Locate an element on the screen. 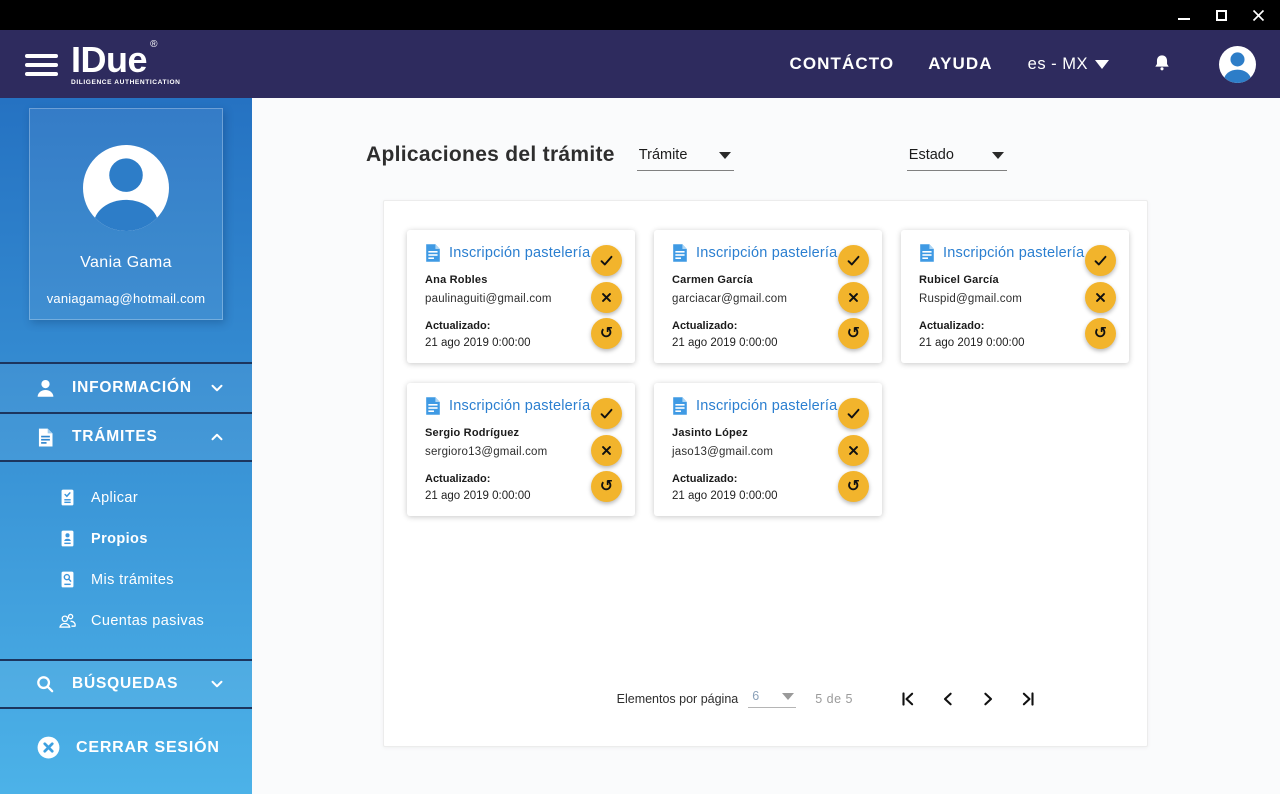  sidebar-item-busquedas: BÚSQUEDAS is located at coordinates (126, 684).